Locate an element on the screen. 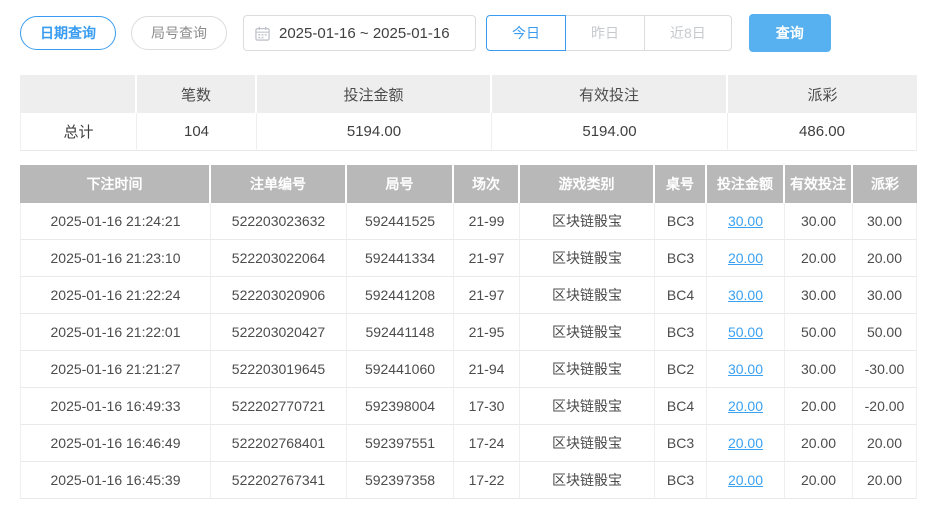 The width and height of the screenshot is (937, 508). calendar-icon is located at coordinates (262, 33).